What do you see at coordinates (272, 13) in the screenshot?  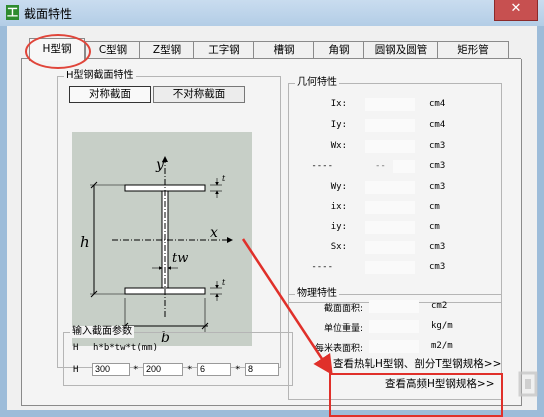 I see `title-bar: 工 截面特性 ✕` at bounding box center [272, 13].